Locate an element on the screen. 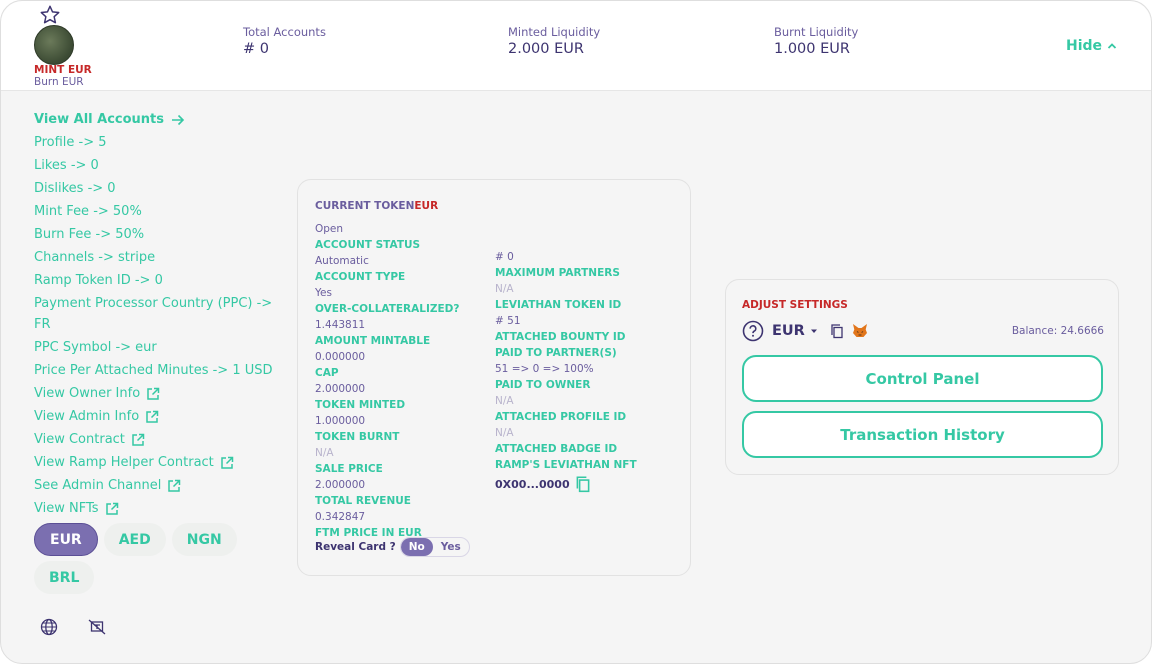 This screenshot has width=1152, height=664. star-icon is located at coordinates (50, 15).